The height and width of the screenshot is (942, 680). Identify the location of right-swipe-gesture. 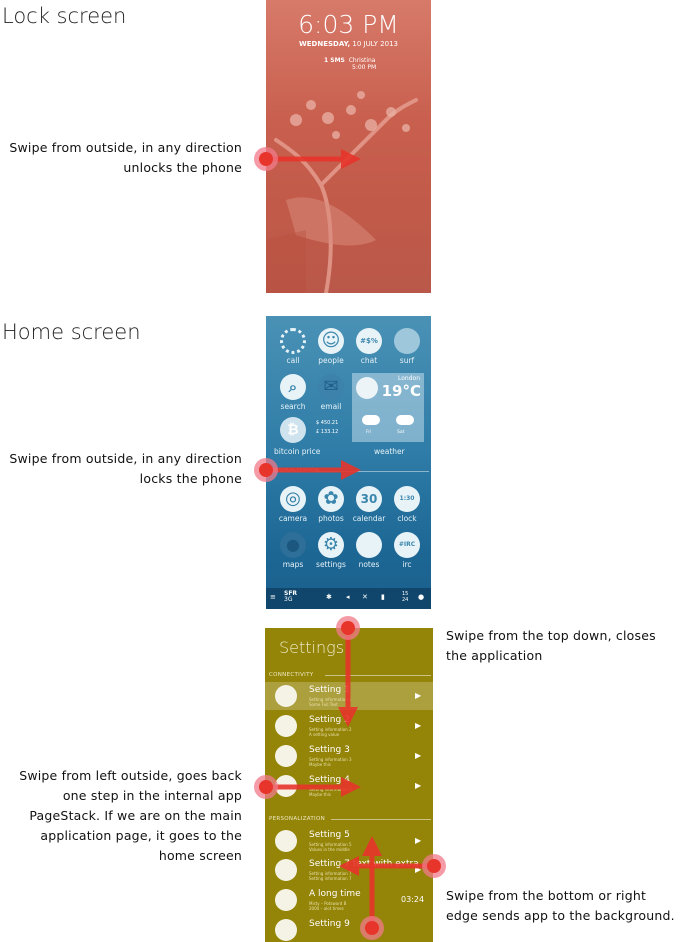
(392, 866).